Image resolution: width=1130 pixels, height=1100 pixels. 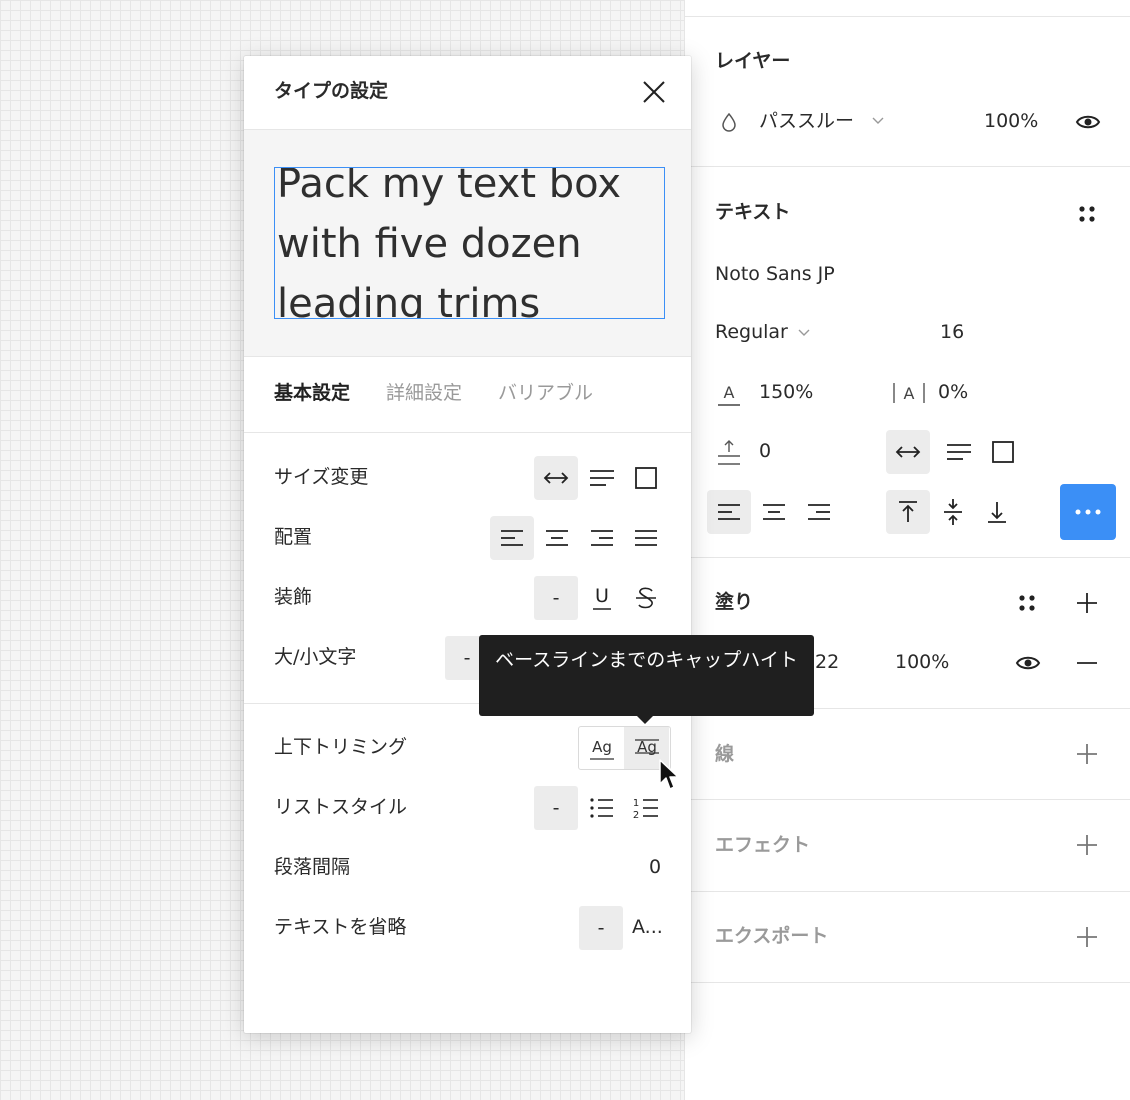 What do you see at coordinates (806, 121) in the screenshot?
I see `blend-mode-select: パススルー` at bounding box center [806, 121].